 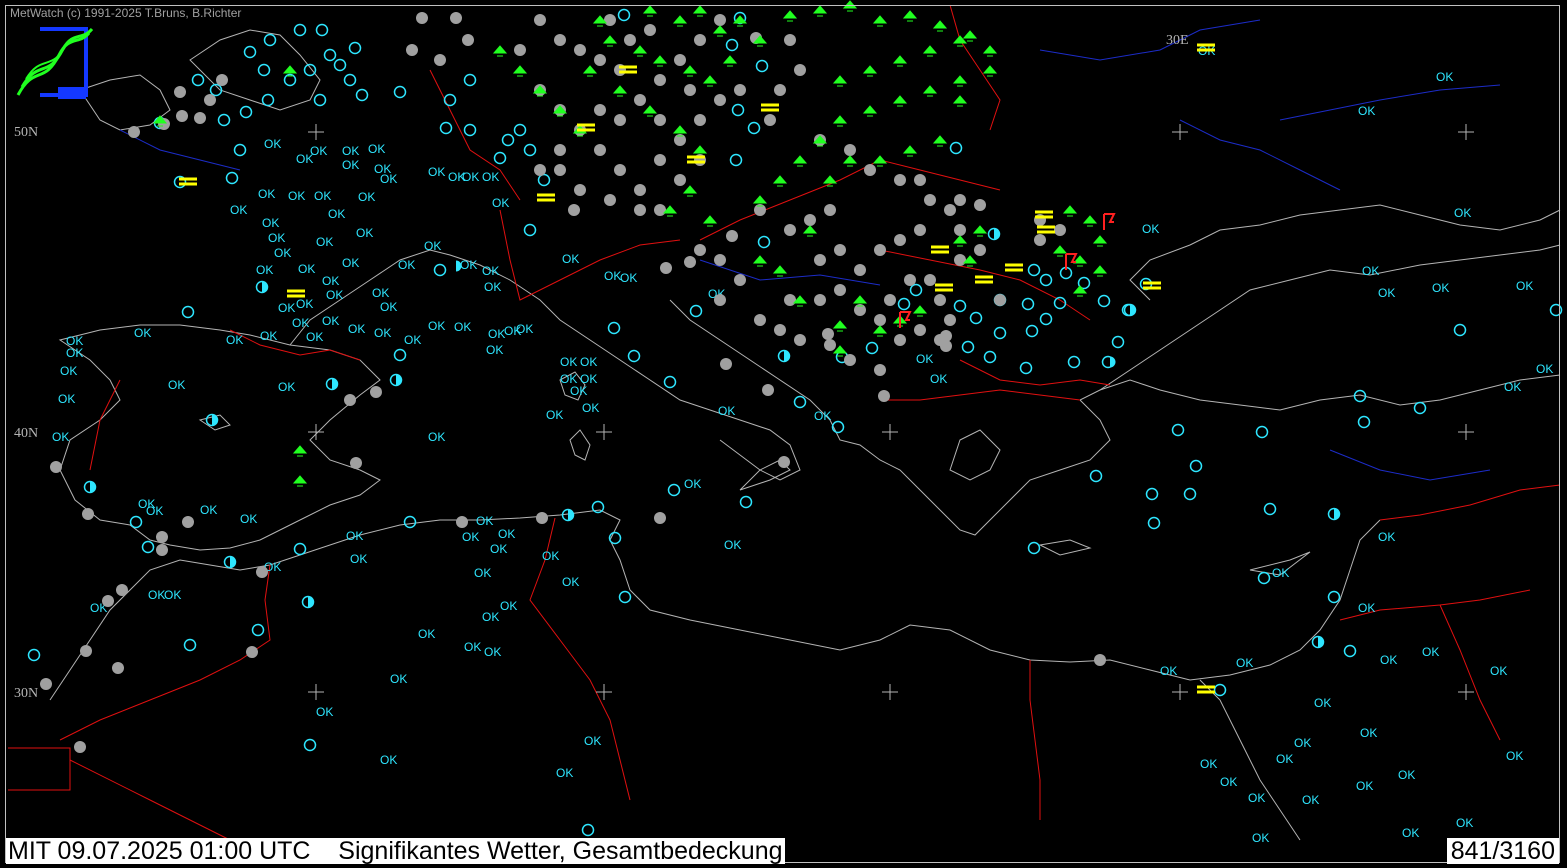 I want to click on map-product-title: Signifikantes Wetter, Gesamtbedeckung, so click(x=560, y=851).